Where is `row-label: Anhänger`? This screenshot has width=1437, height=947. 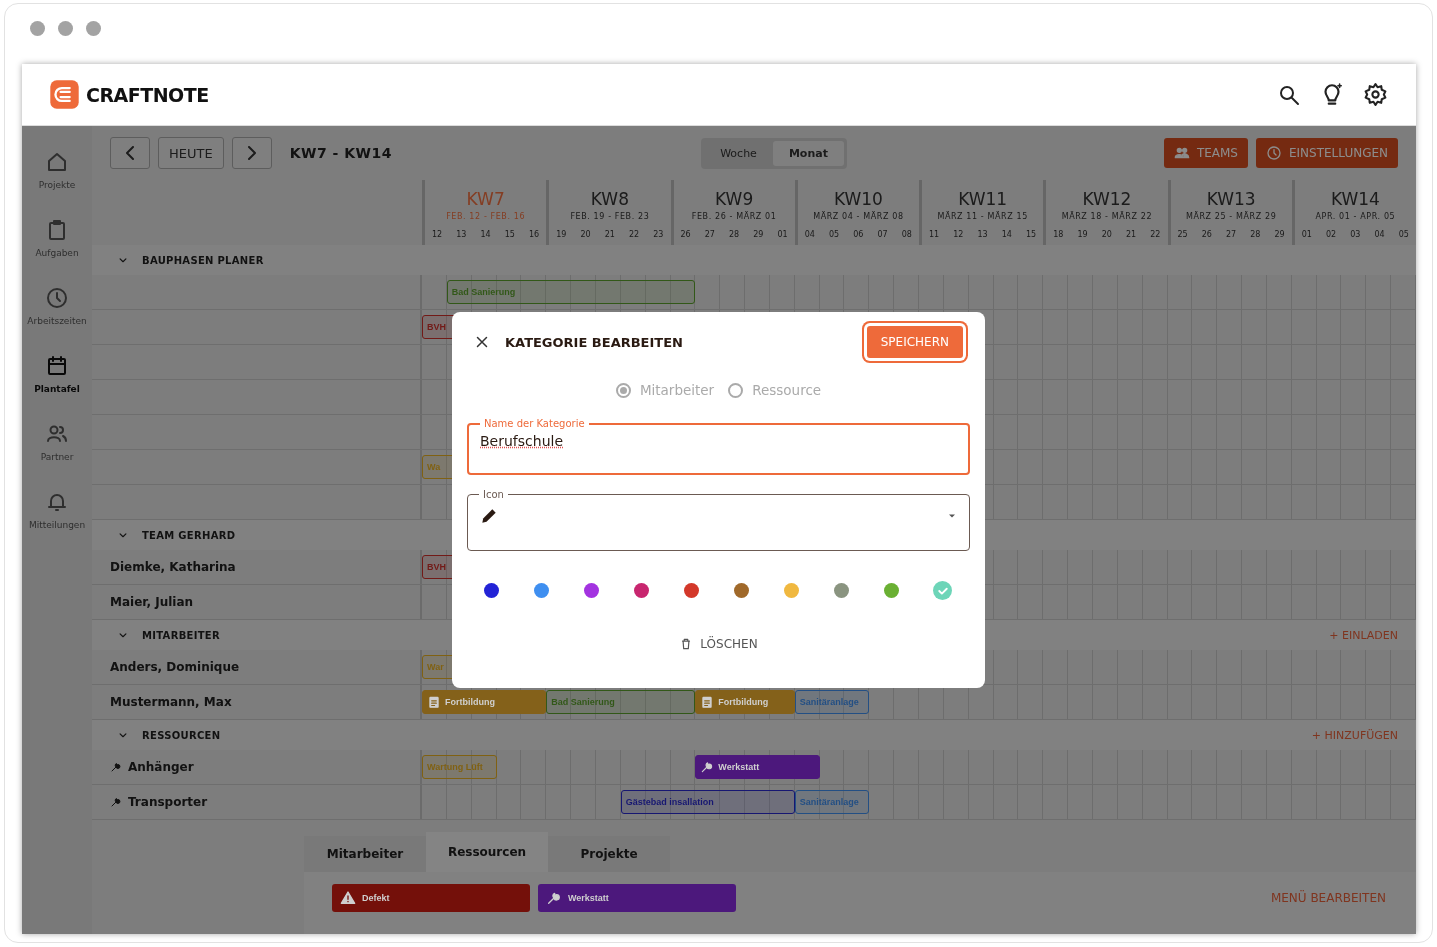
row-label: Anhänger is located at coordinates (161, 767).